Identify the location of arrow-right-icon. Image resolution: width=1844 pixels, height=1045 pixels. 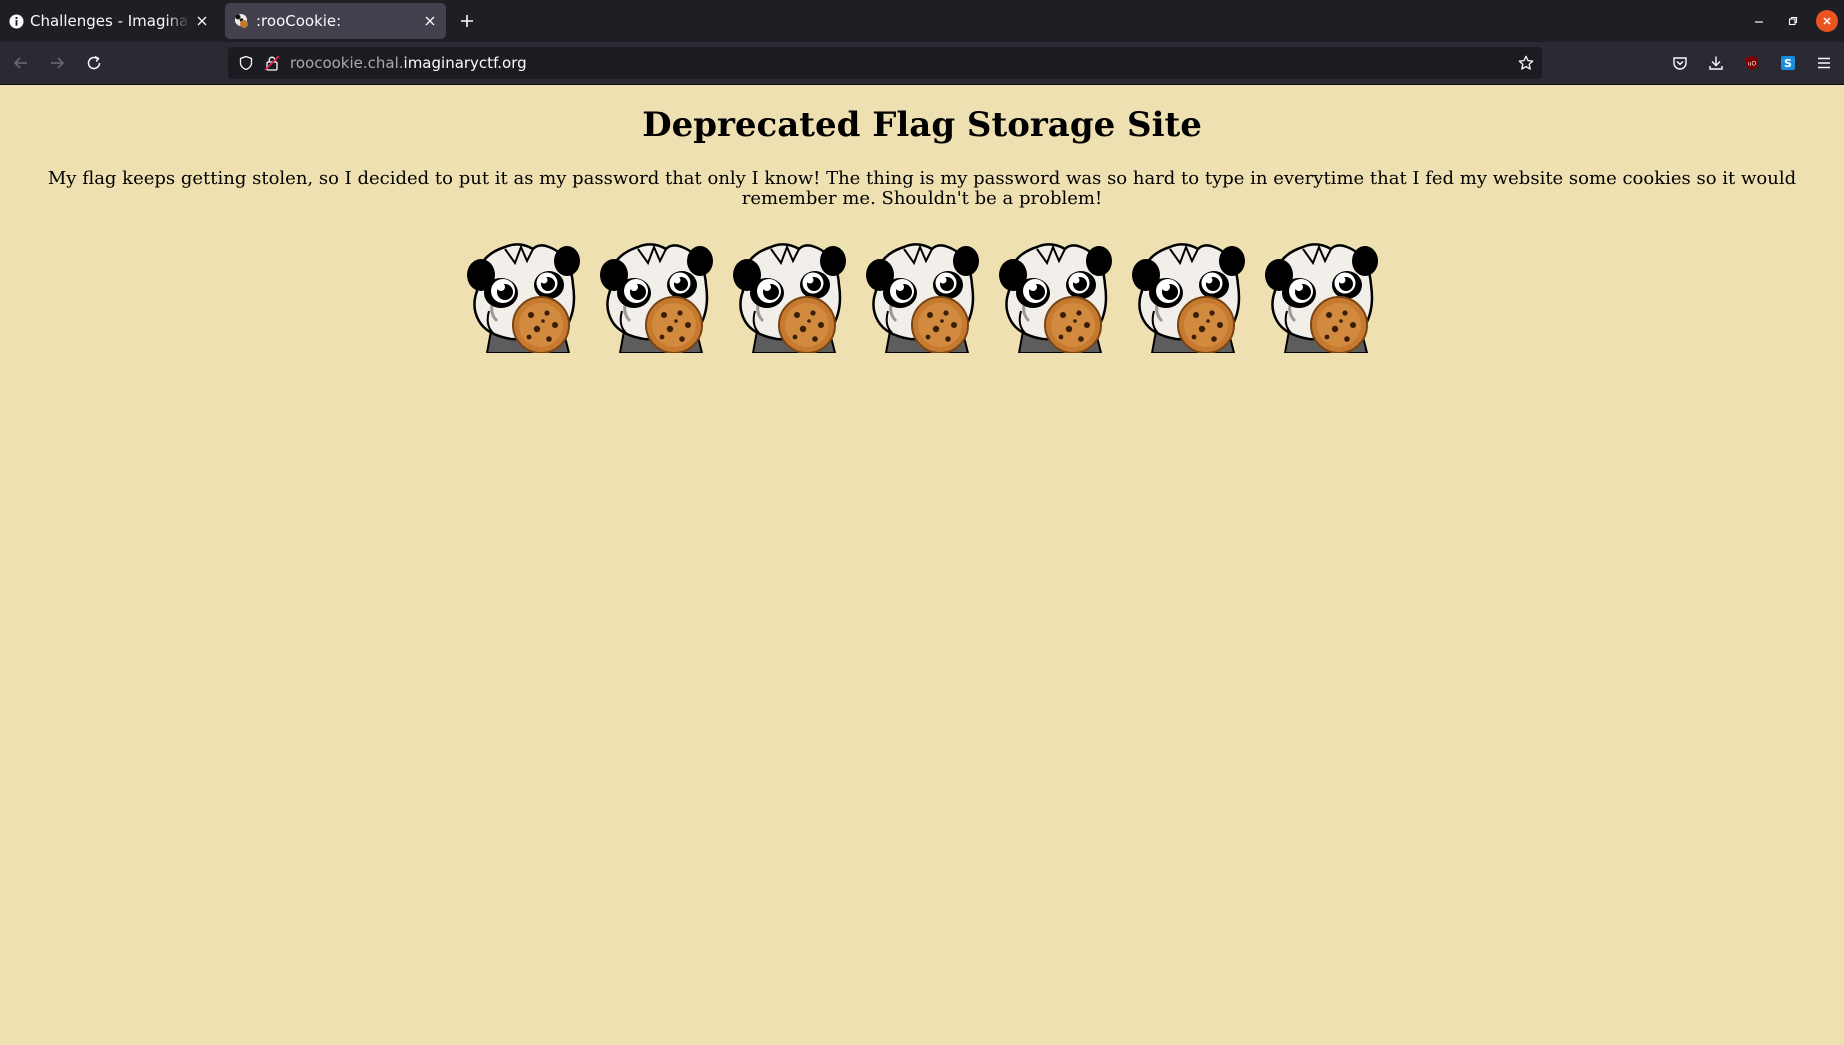
(58, 63).